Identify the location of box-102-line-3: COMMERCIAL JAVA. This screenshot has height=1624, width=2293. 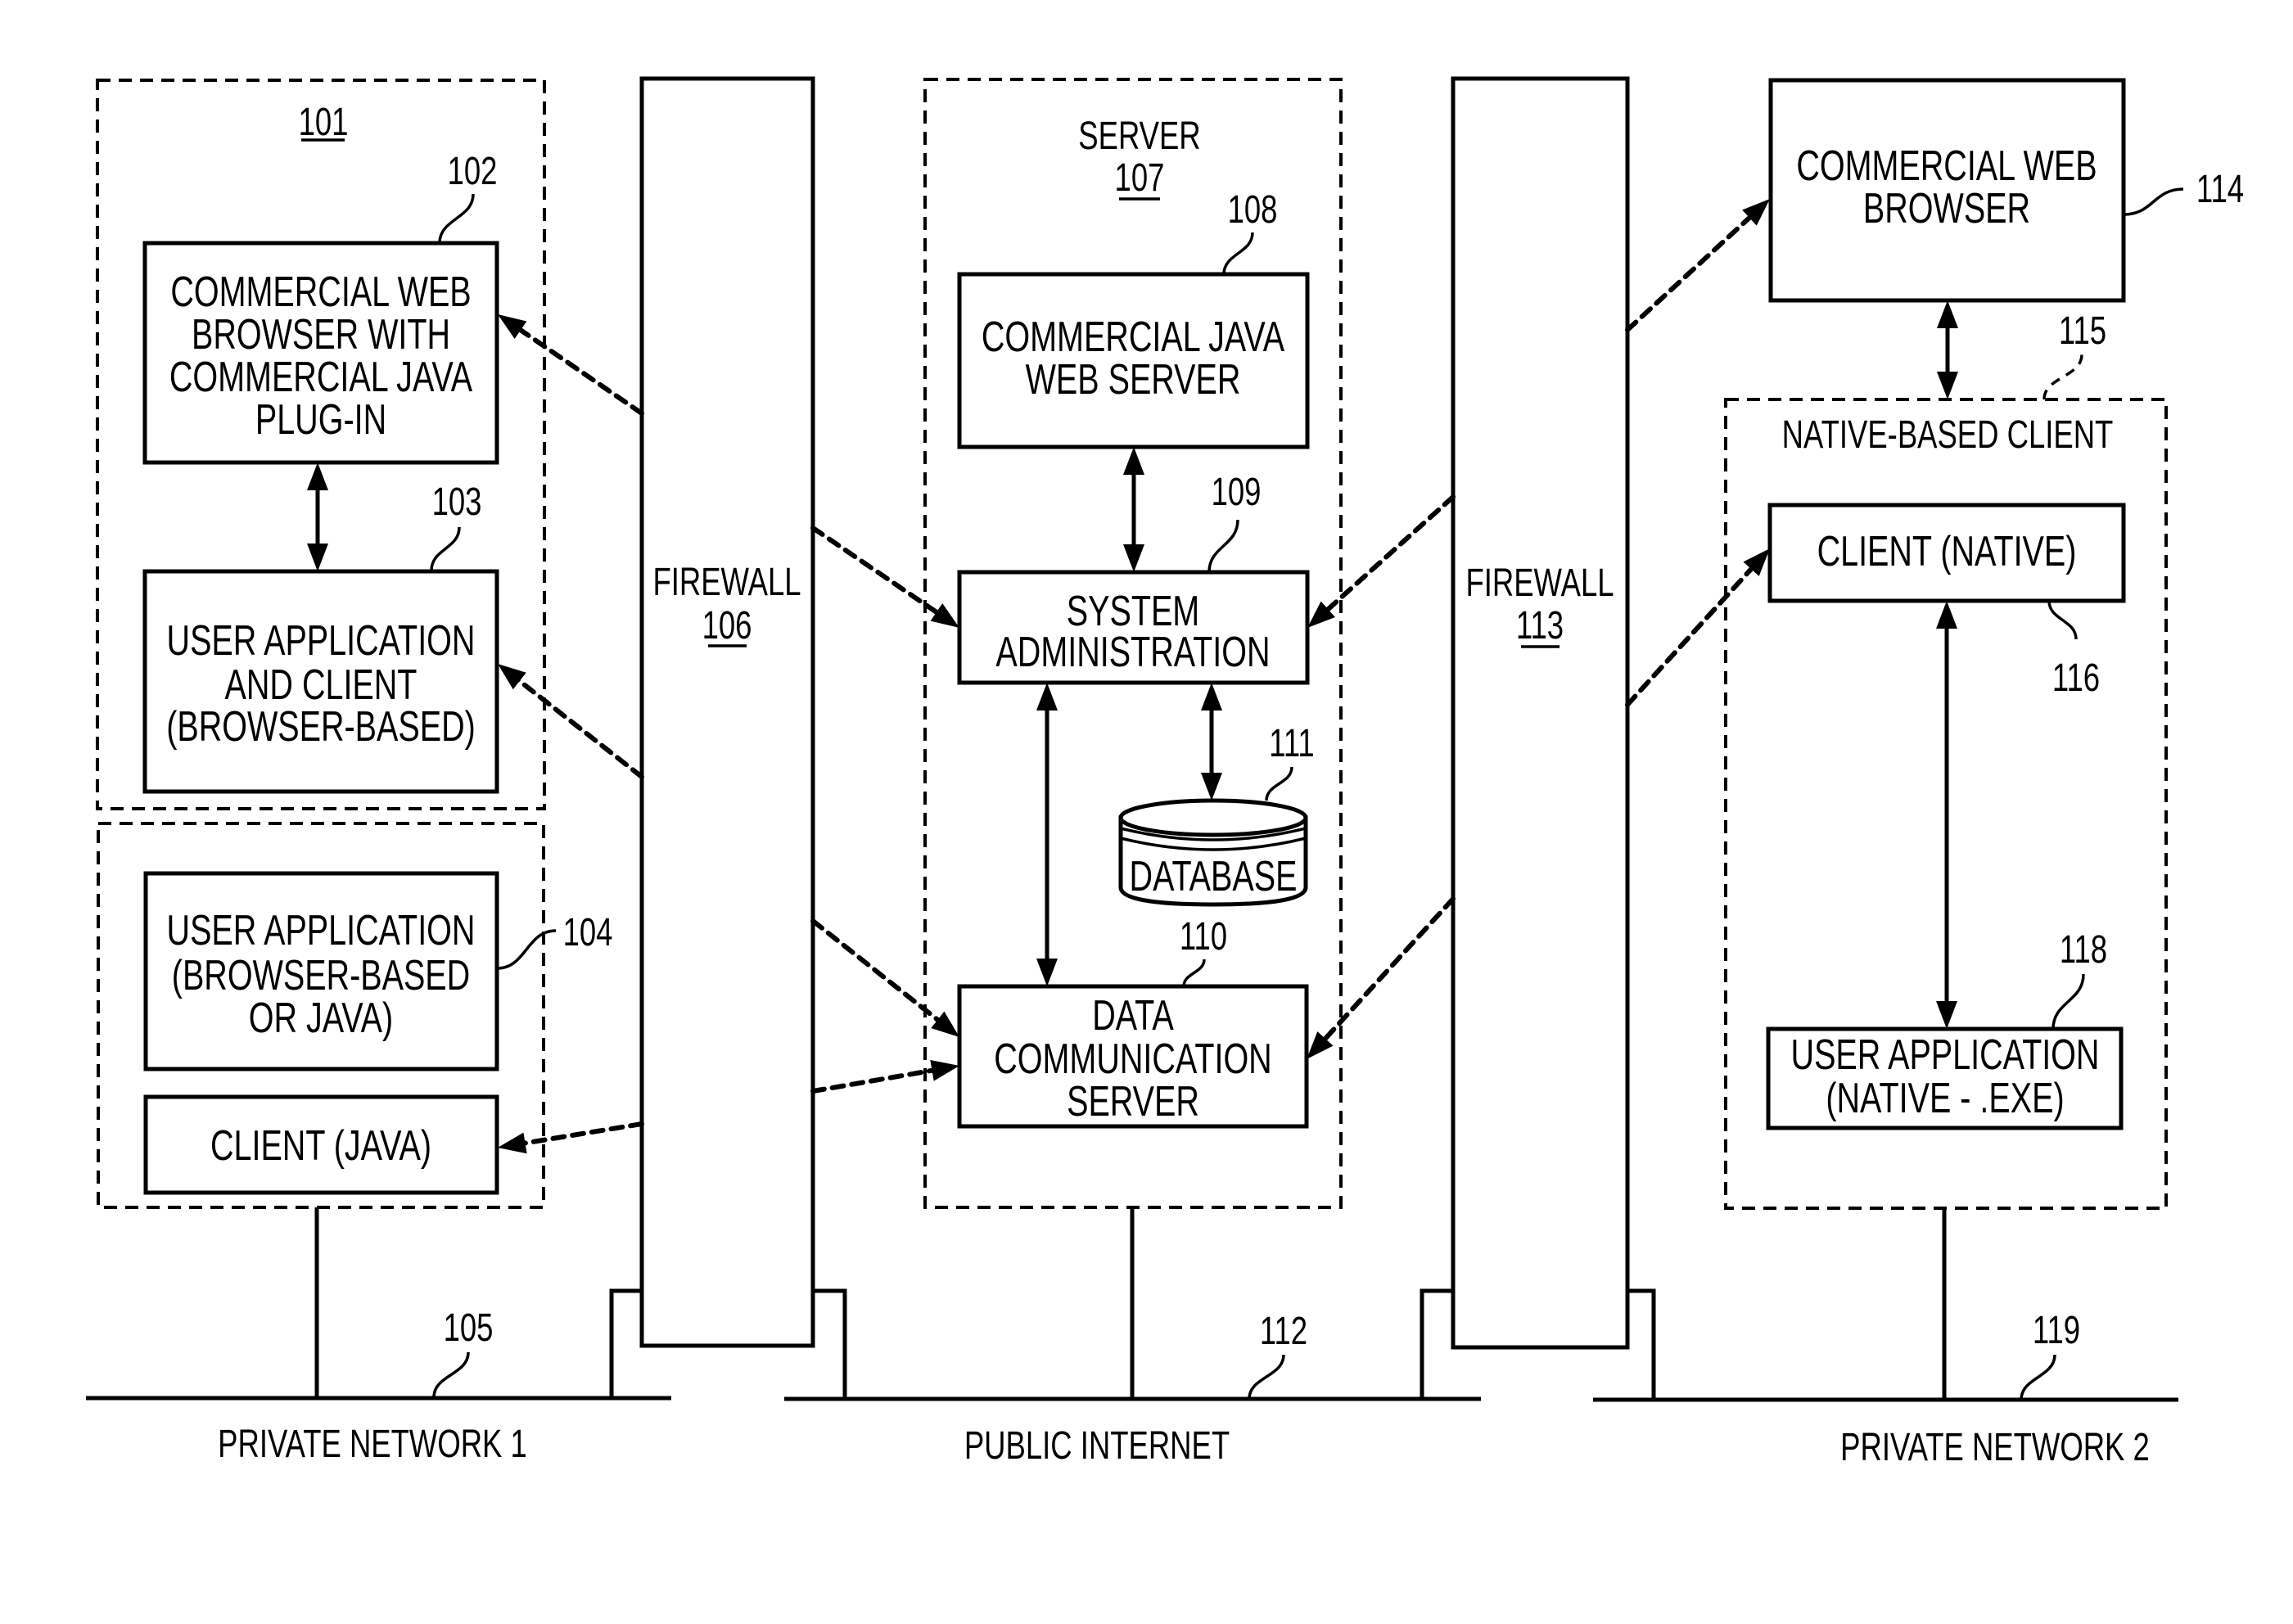
(321, 377).